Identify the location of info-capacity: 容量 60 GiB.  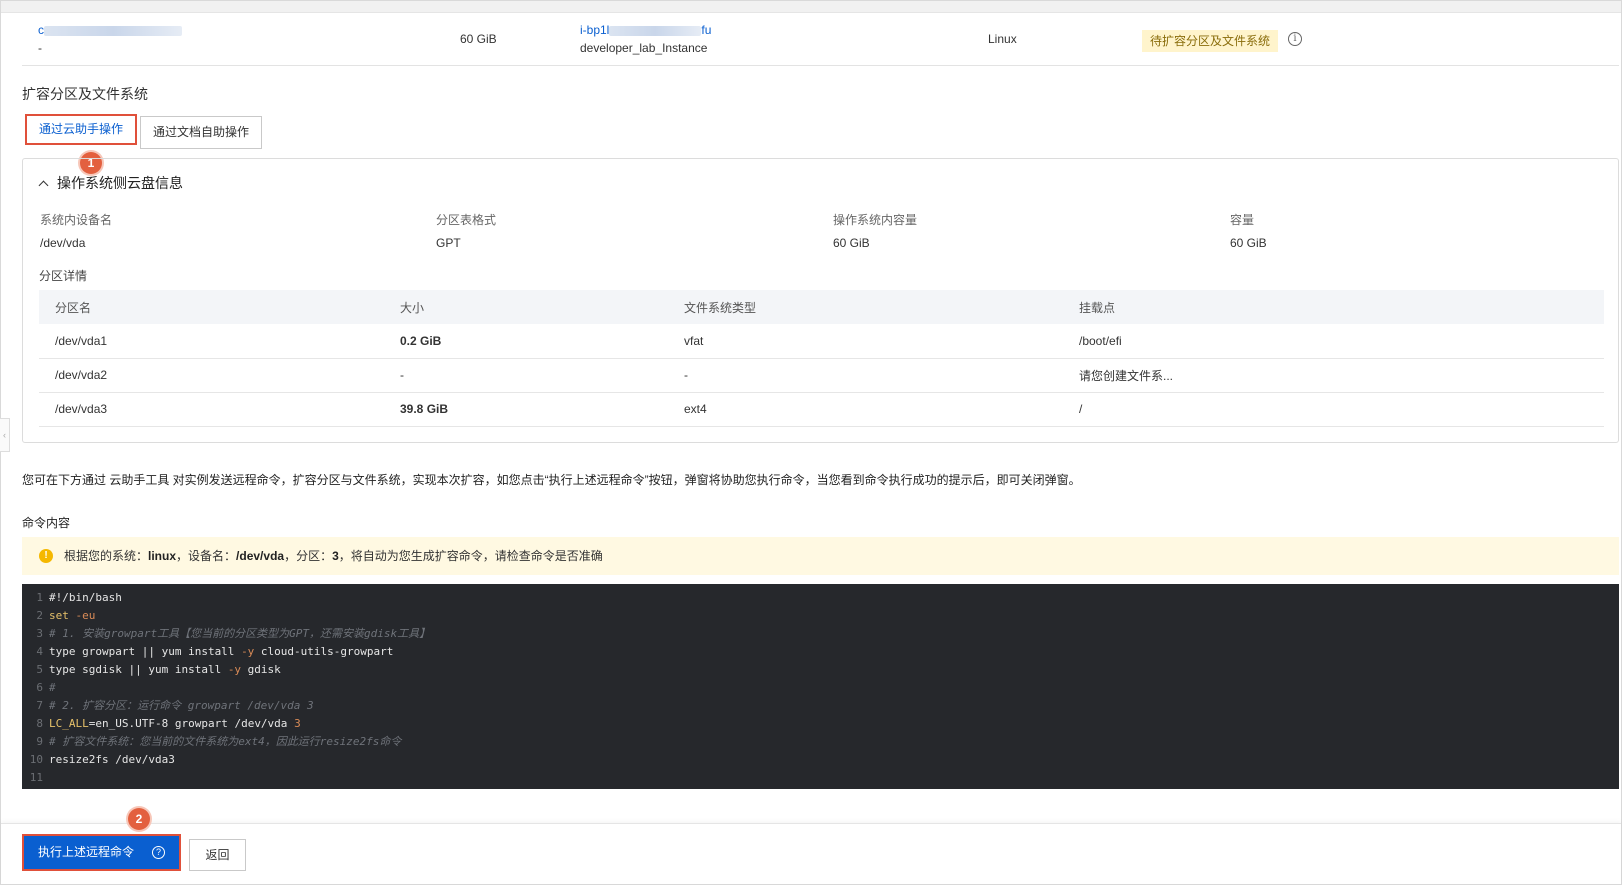
(1248, 230).